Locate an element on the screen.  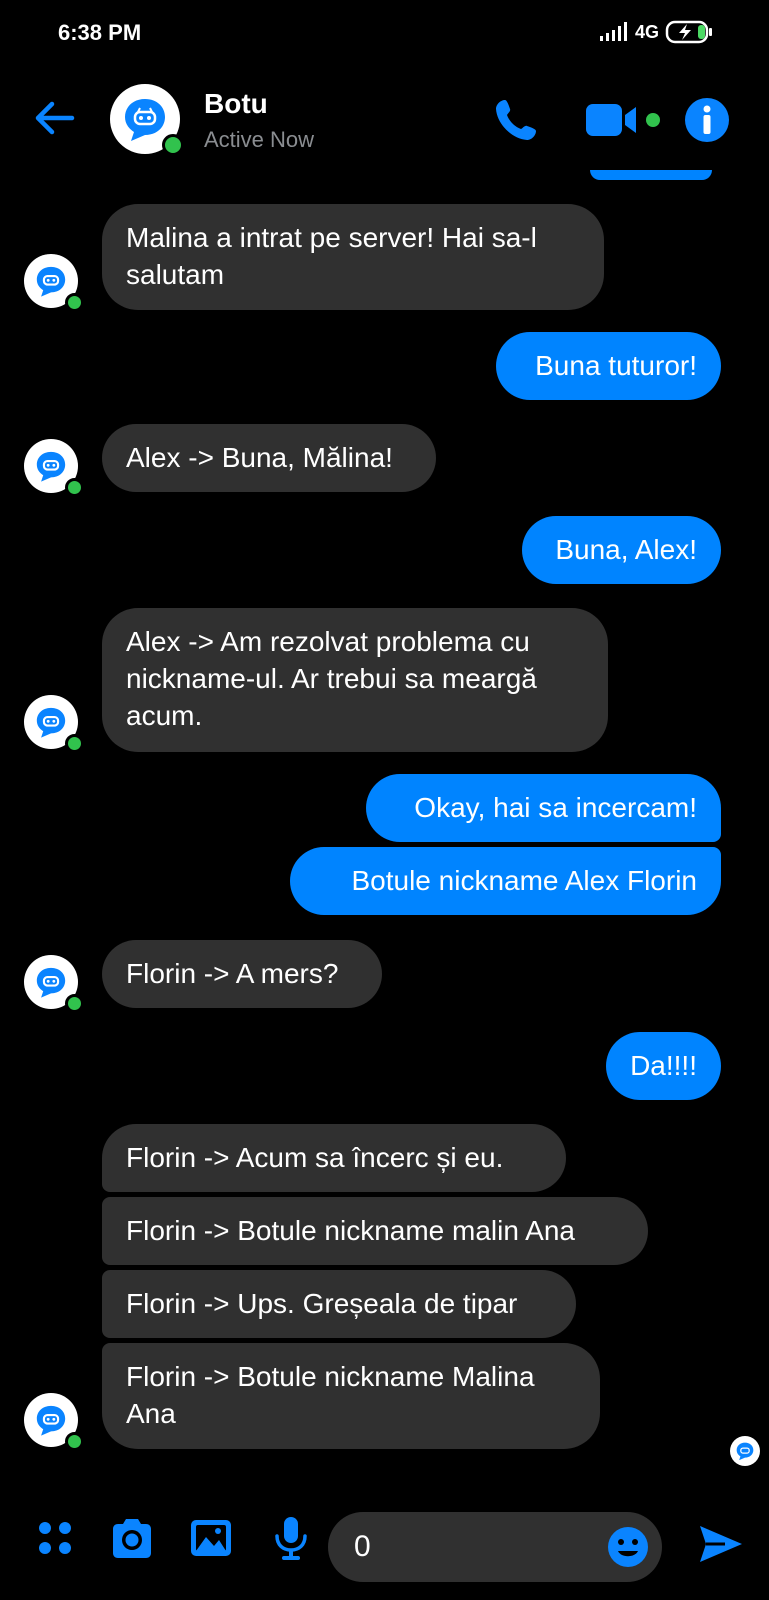
outgoing-message: Da!!!! is located at coordinates (663, 1066).